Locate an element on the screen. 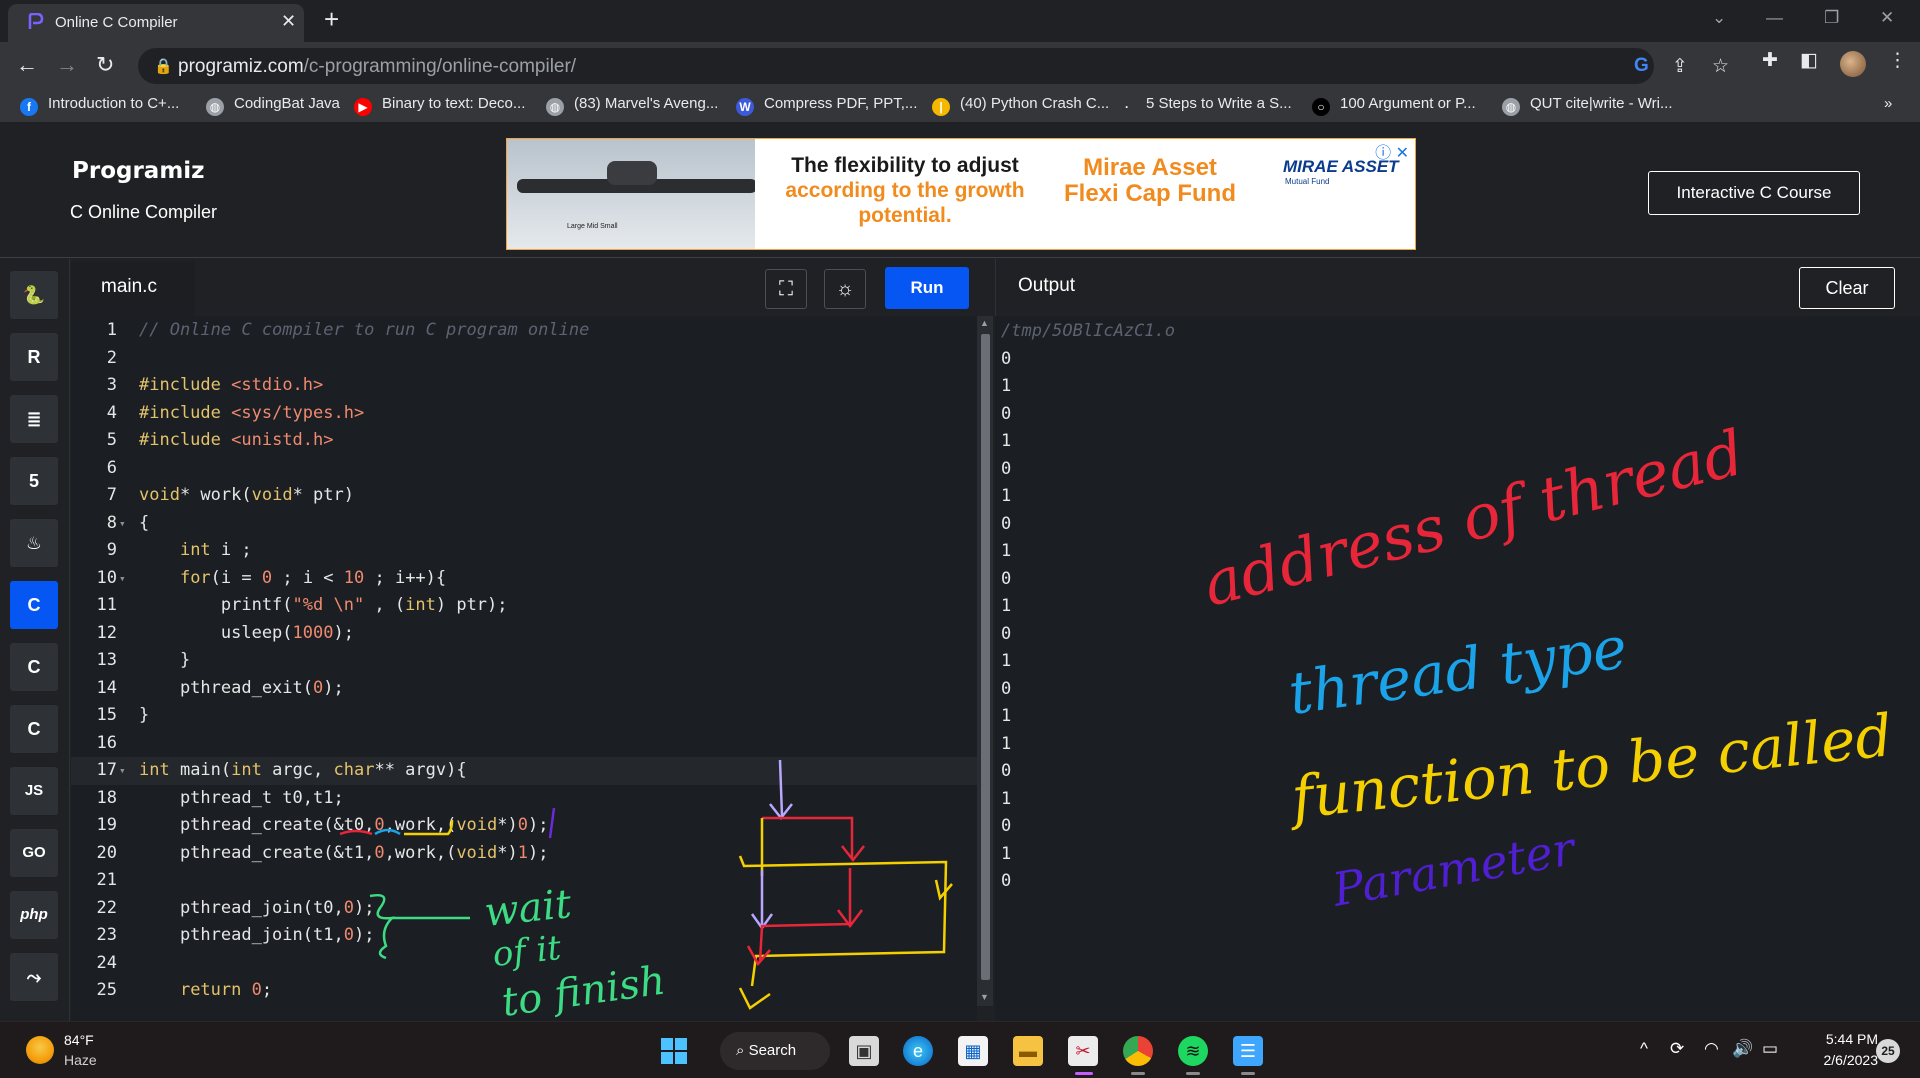  language-swift-icon: ⤳ is located at coordinates (34, 977).